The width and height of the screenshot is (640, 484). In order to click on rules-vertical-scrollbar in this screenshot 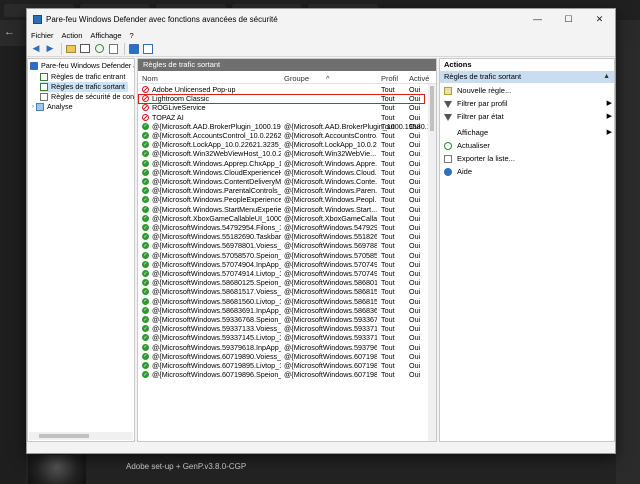, I will do `click(432, 262)`.